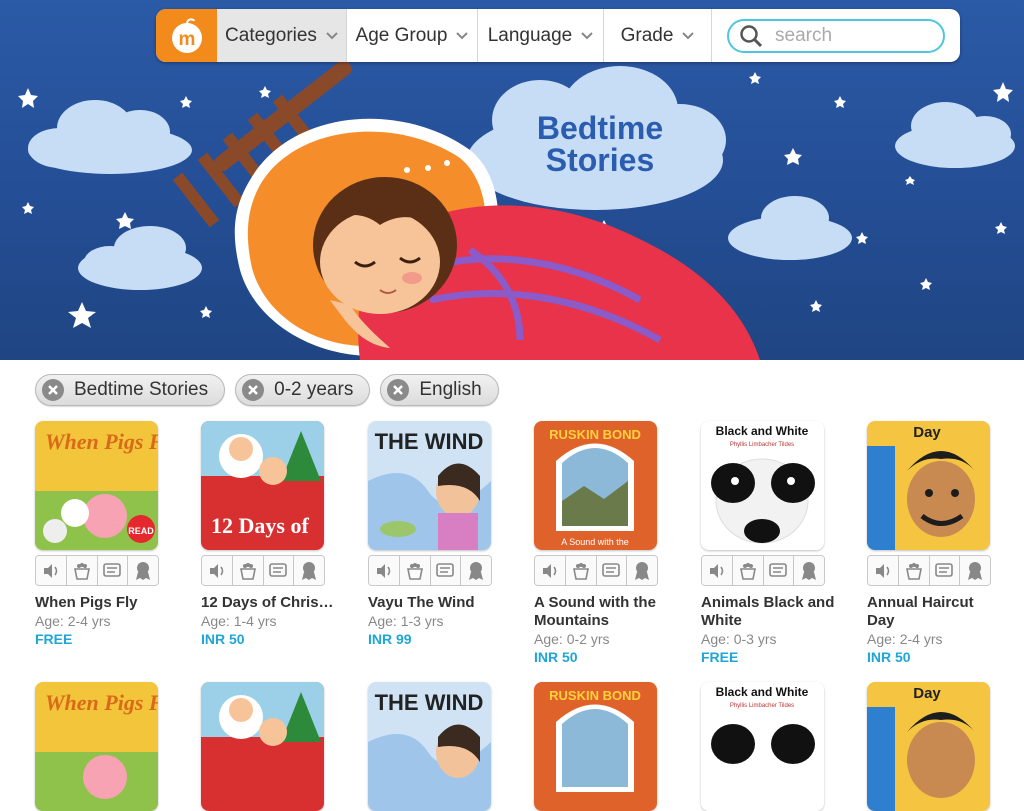 The height and width of the screenshot is (811, 1024). I want to click on grade-label: Grade, so click(647, 35).